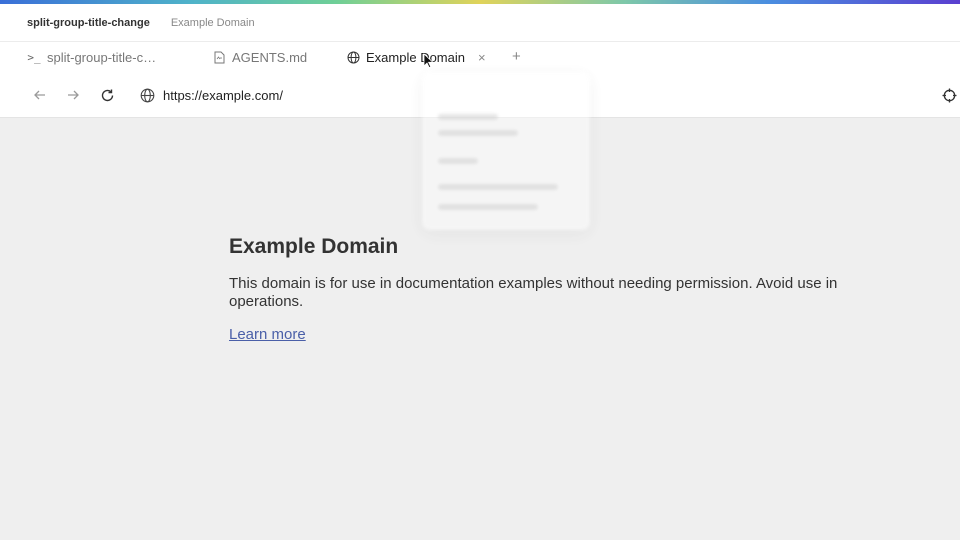  What do you see at coordinates (429, 61) in the screenshot?
I see `mouse-cursor-icon` at bounding box center [429, 61].